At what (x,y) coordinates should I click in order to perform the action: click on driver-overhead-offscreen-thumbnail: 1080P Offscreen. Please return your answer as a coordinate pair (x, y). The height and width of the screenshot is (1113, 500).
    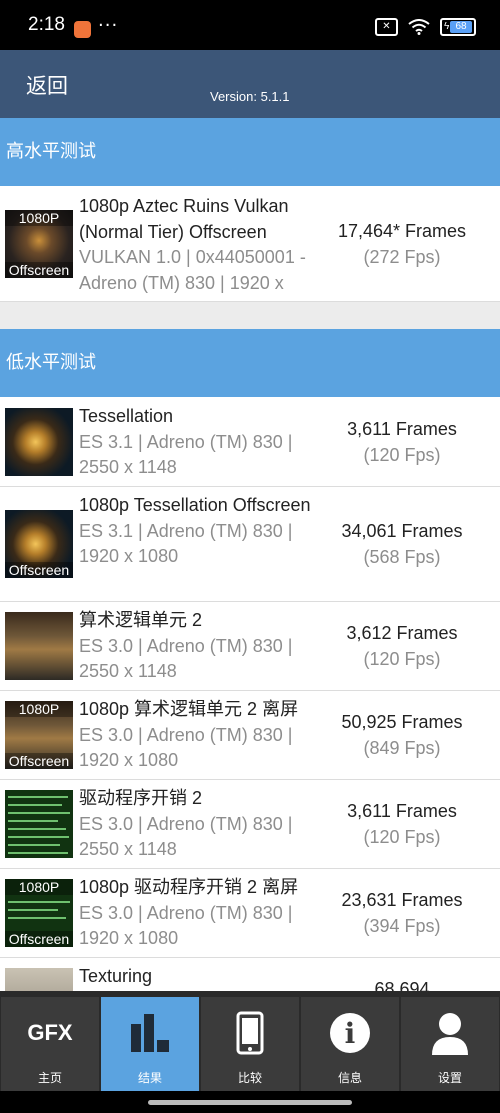
    Looking at the image, I should click on (39, 913).